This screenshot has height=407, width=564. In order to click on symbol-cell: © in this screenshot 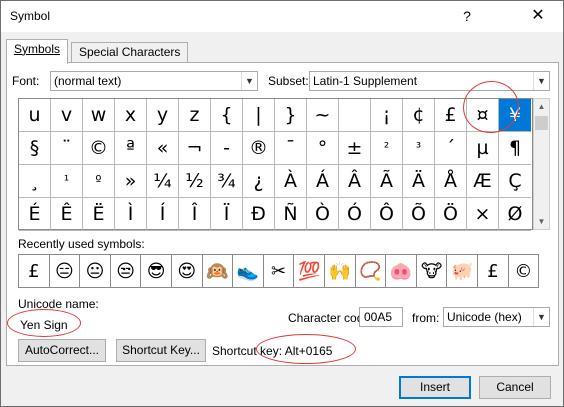, I will do `click(99, 148)`.